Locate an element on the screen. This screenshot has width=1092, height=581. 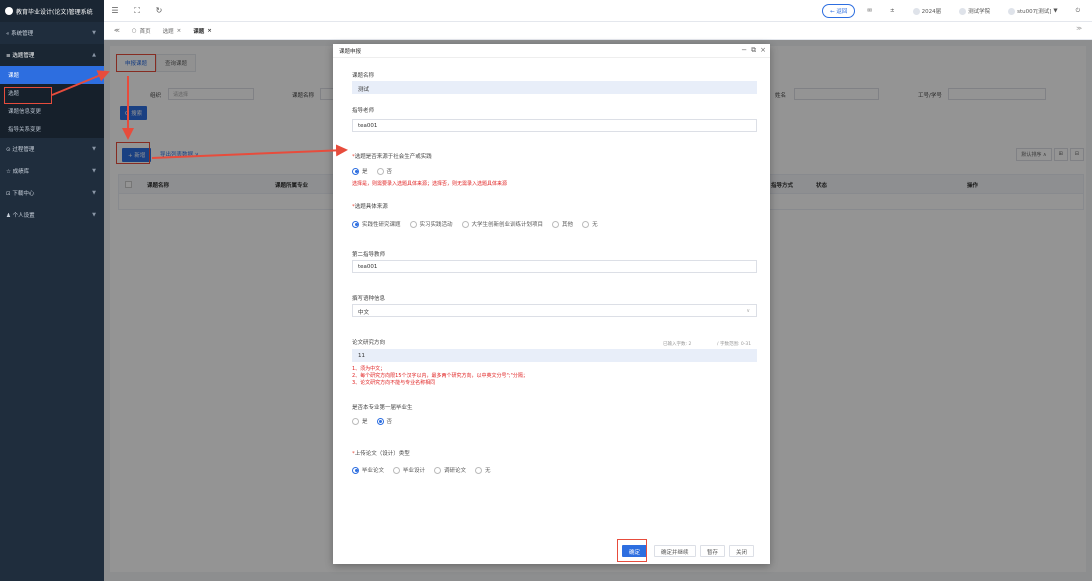
app-logo: 教育毕业设计(论文)管理系统 is located at coordinates (52, 11).